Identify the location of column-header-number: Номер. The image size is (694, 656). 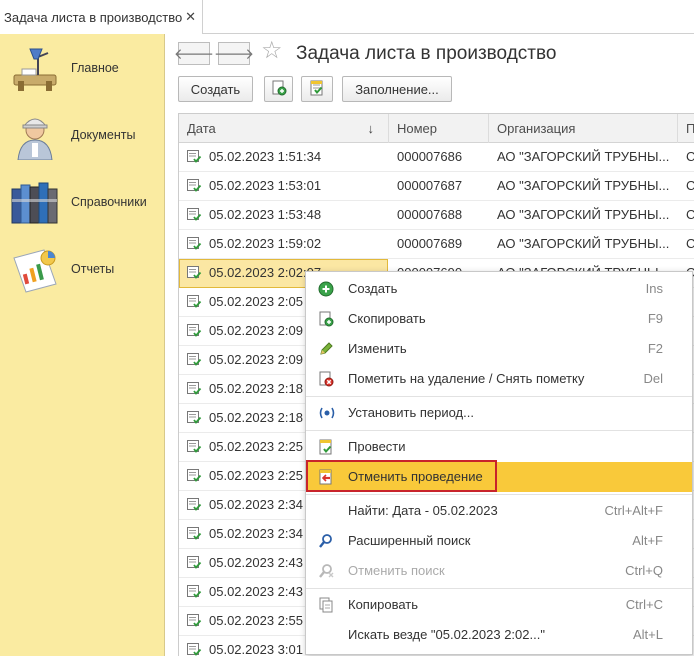
(439, 128).